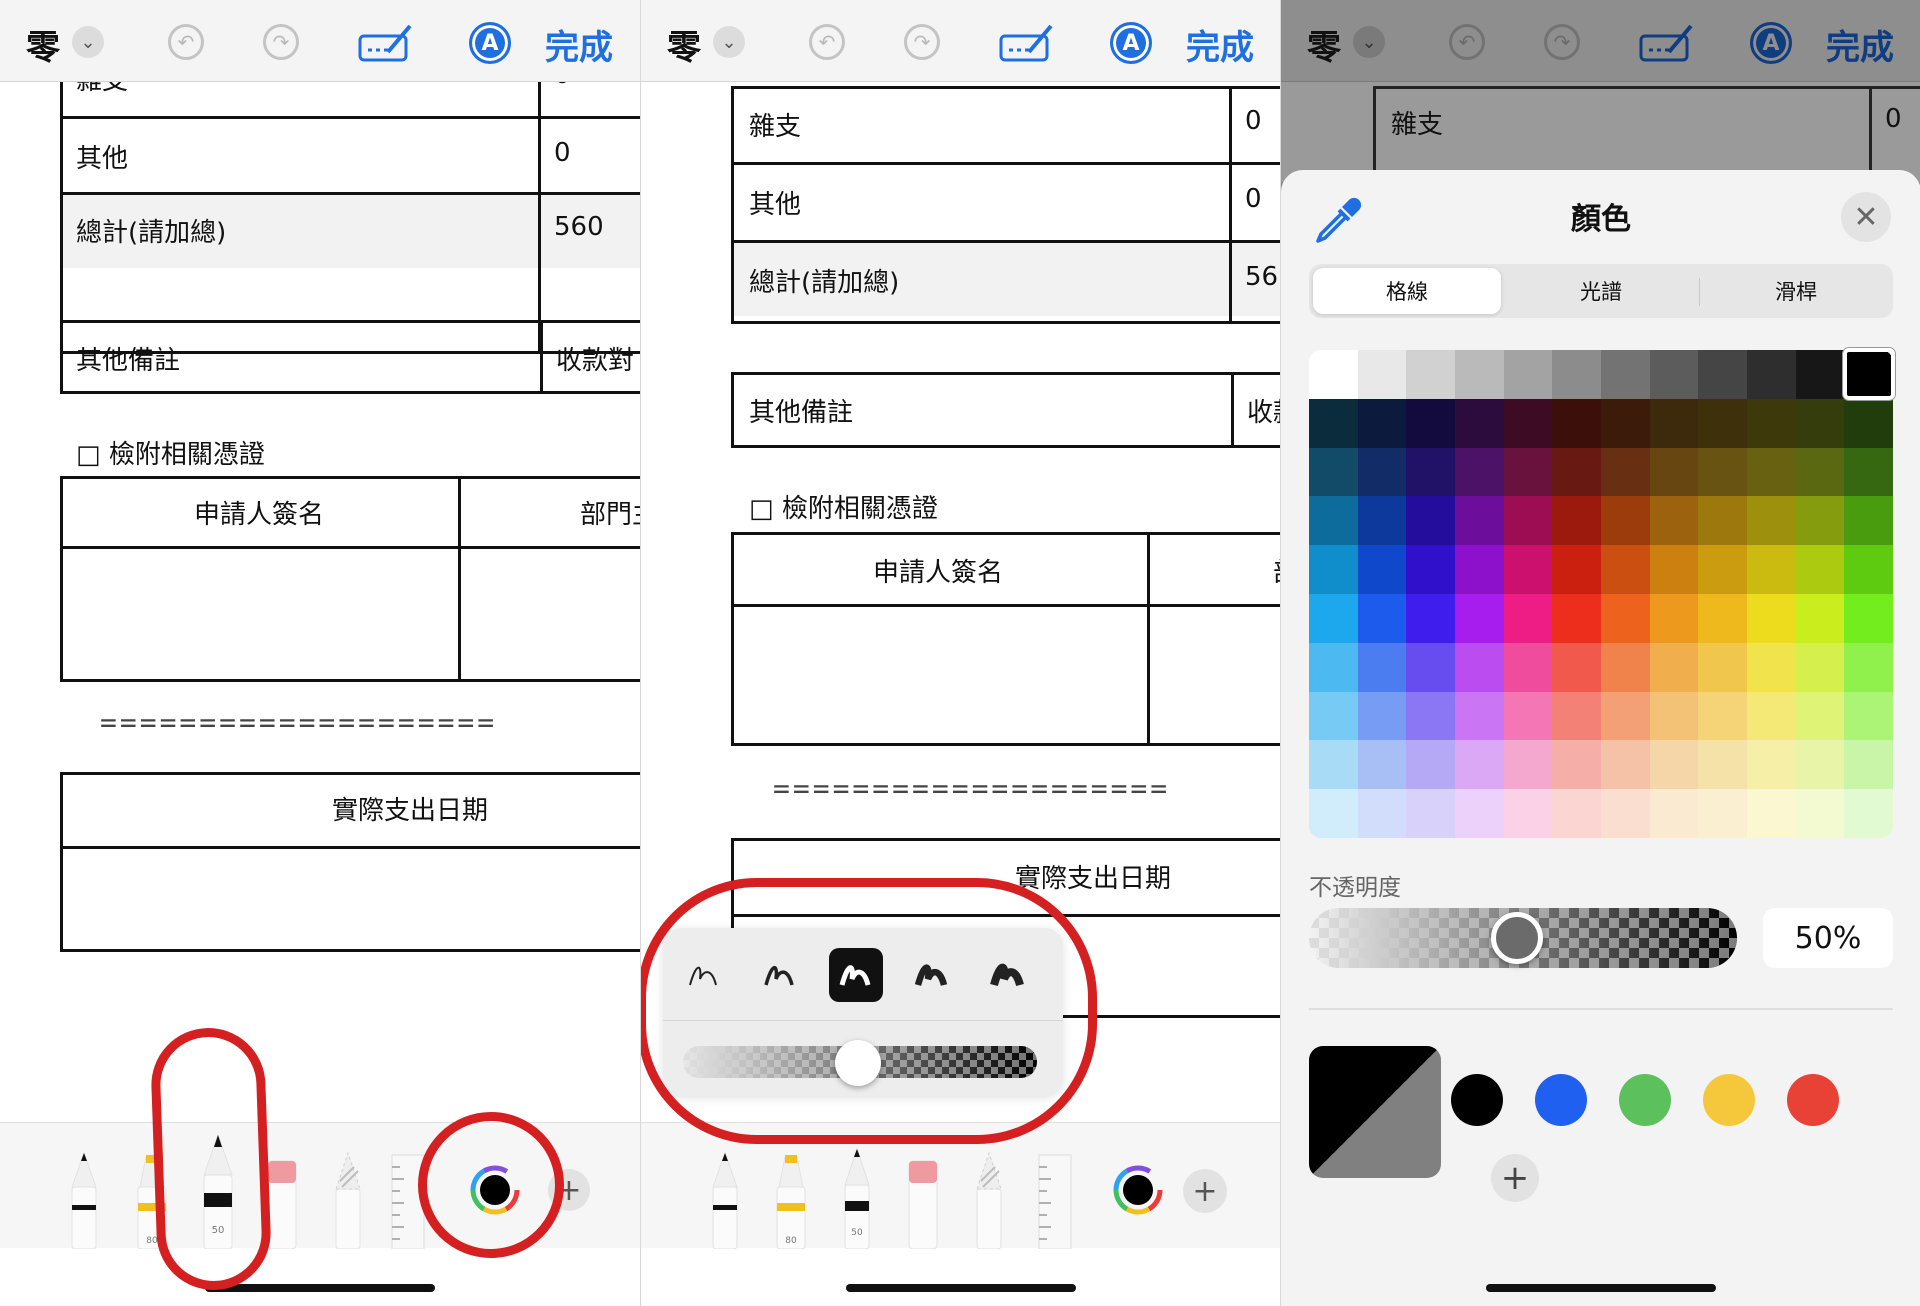 This screenshot has width=1920, height=1306. I want to click on pencil-tool-selected-icon: 50, so click(857, 1196).